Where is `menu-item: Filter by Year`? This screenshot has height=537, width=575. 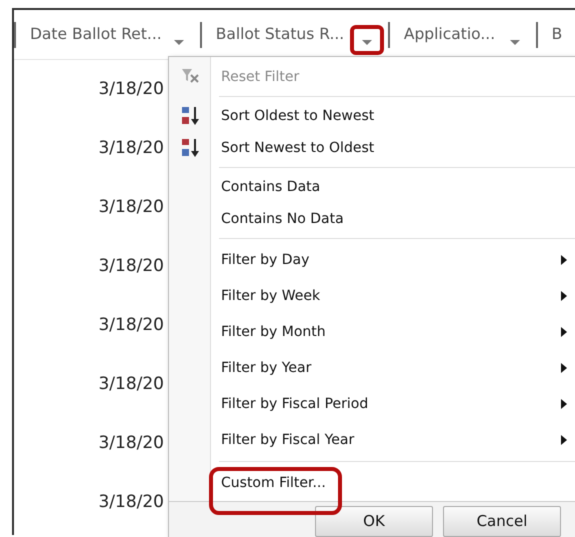 menu-item: Filter by Year is located at coordinates (261, 368).